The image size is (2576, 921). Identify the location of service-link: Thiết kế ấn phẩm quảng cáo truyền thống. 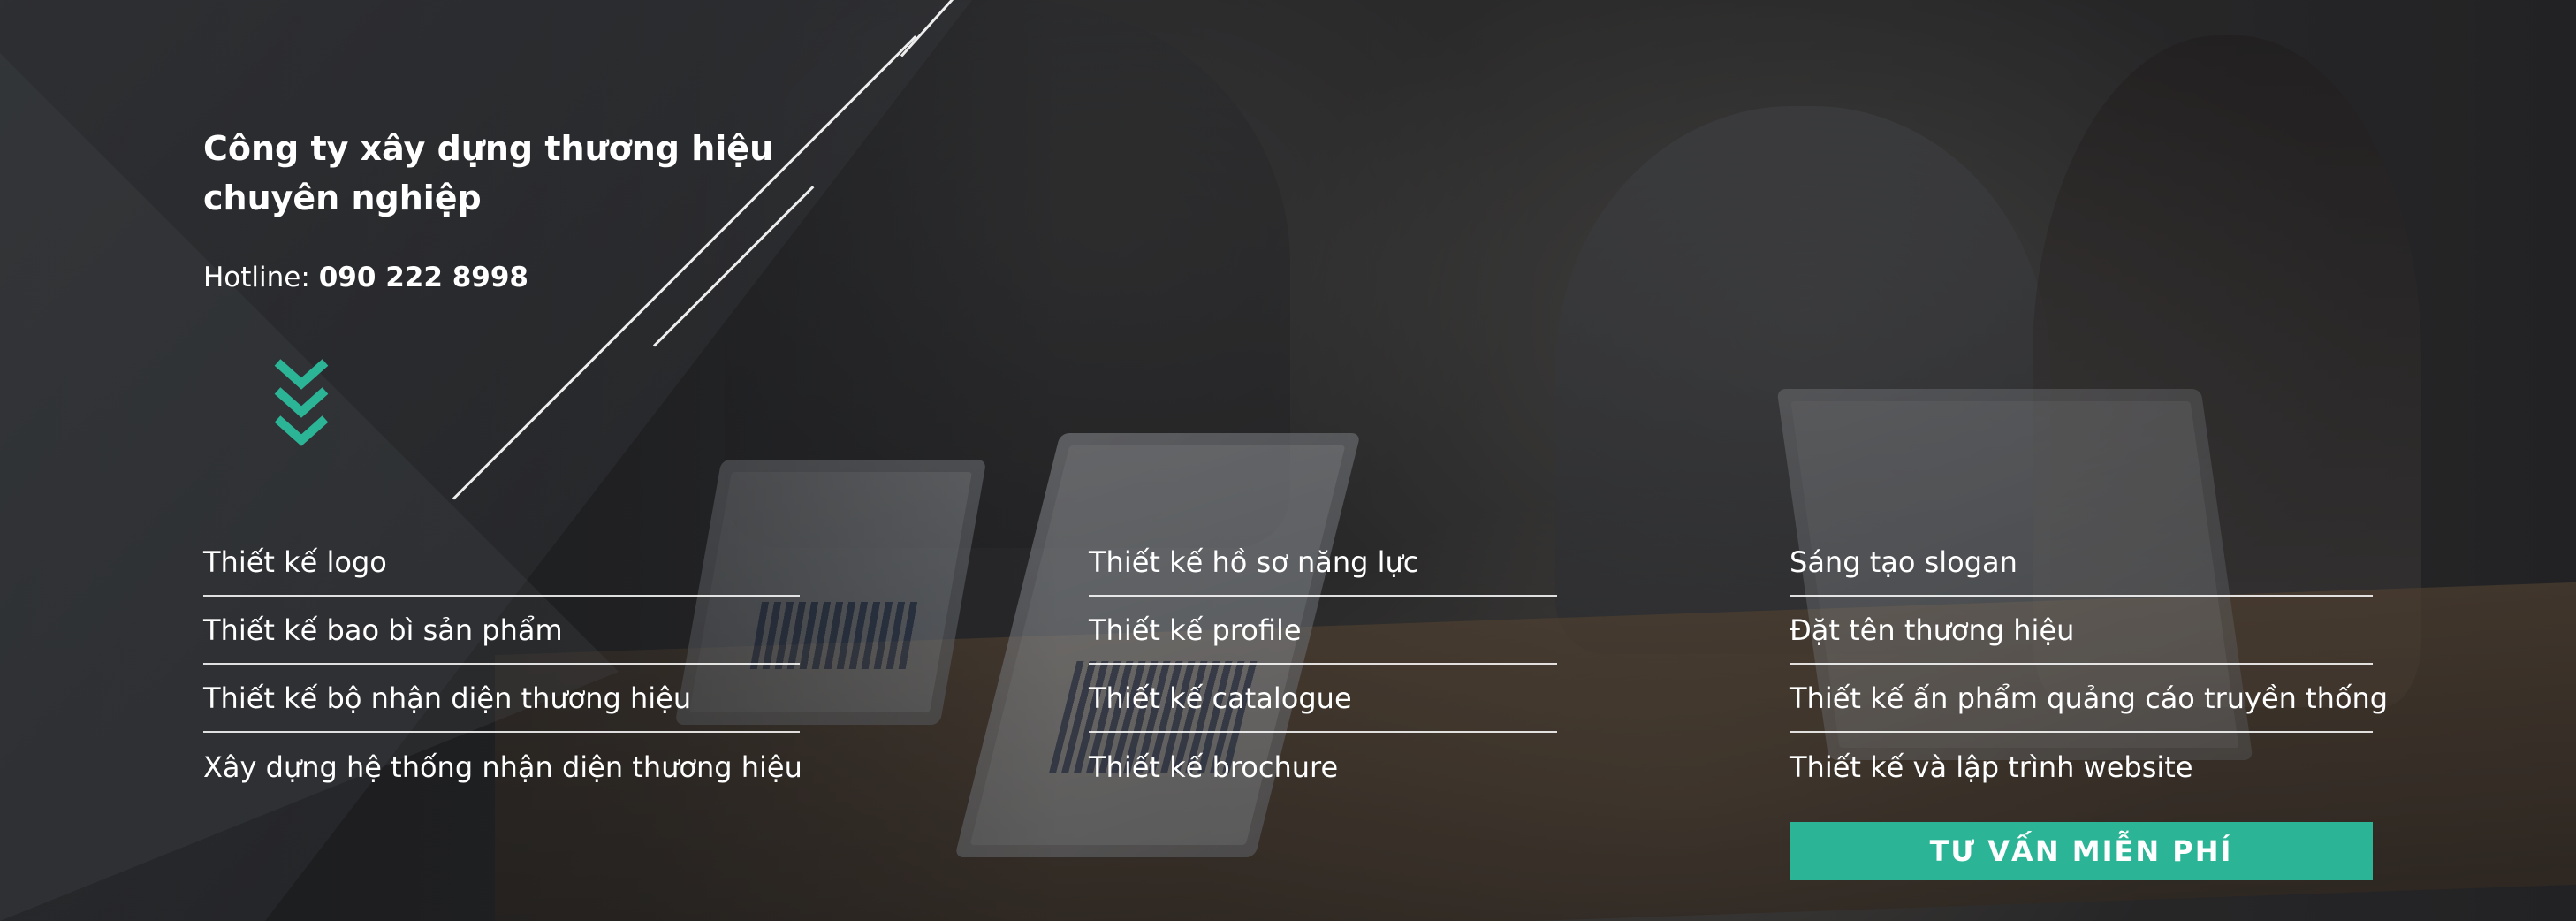
(2089, 699).